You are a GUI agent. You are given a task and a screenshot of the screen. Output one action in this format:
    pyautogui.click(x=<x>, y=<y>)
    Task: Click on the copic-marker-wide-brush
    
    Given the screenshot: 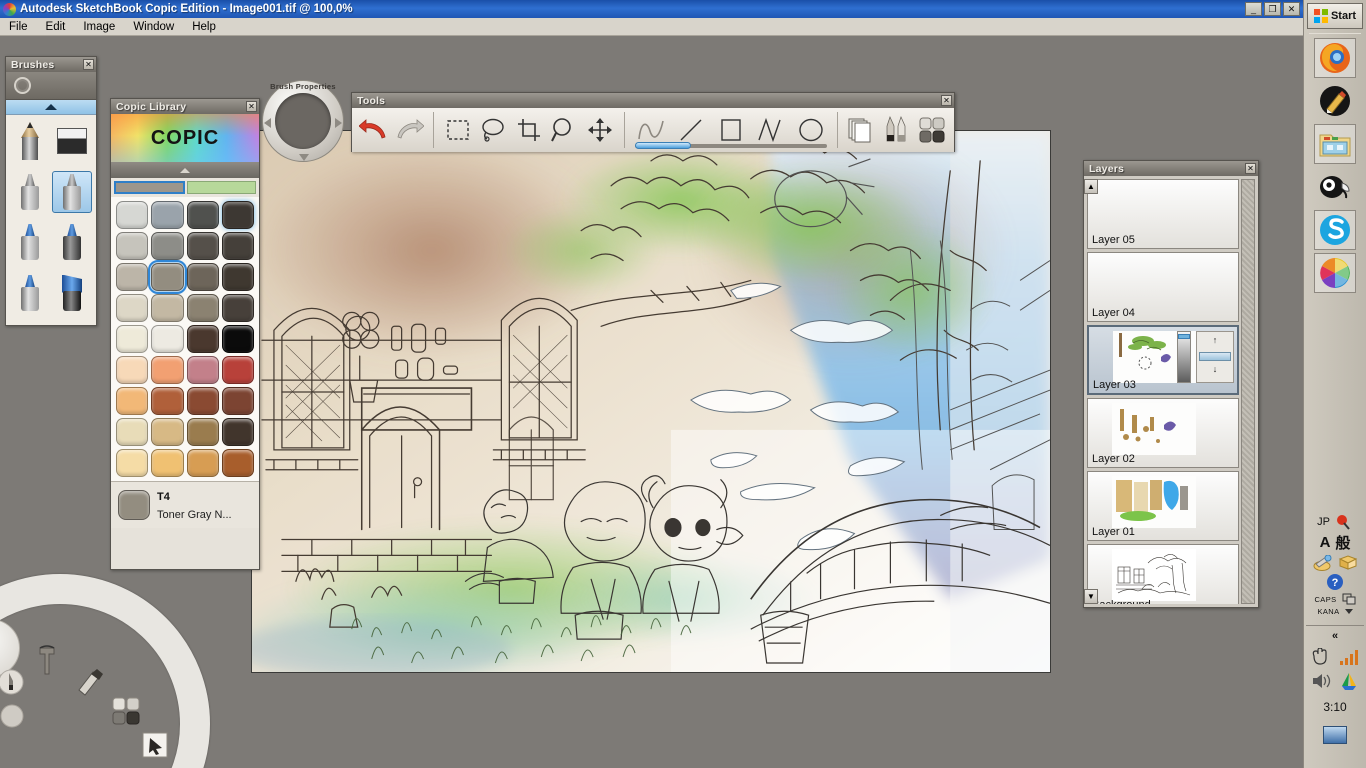 What is the action you would take?
    pyautogui.click(x=30, y=293)
    